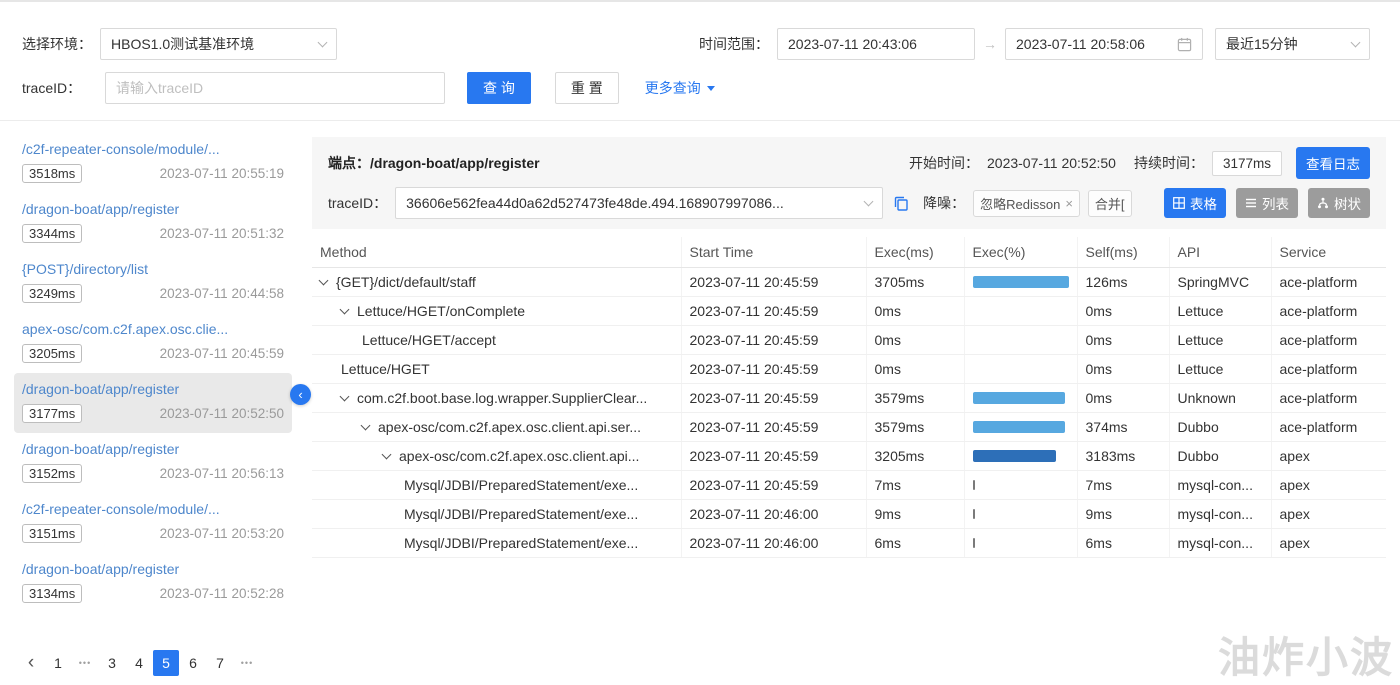 The image size is (1400, 685). What do you see at coordinates (1021, 252) in the screenshot?
I see `col-exec-pct: Exec(%)` at bounding box center [1021, 252].